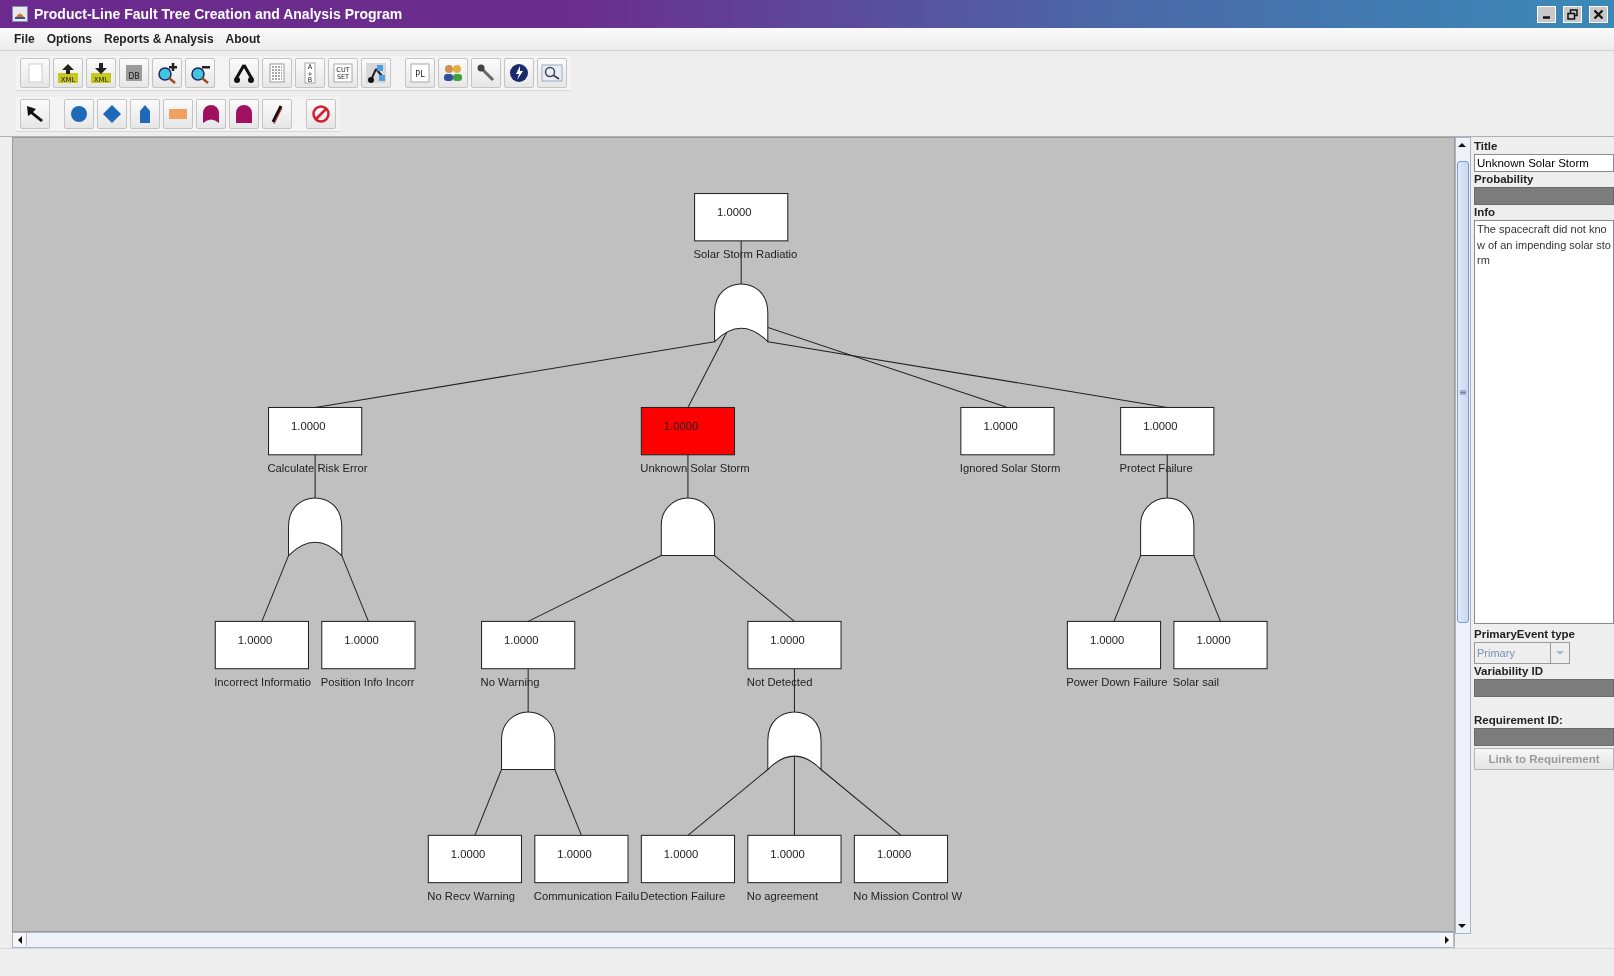 The image size is (1614, 976). Describe the element at coordinates (1117, 682) in the screenshot. I see `event-label: Power Down Failure` at that location.